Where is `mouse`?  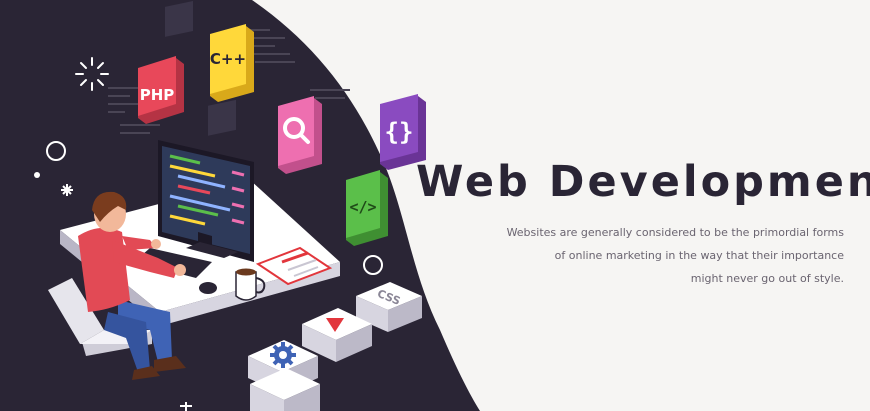 mouse is located at coordinates (208, 288).